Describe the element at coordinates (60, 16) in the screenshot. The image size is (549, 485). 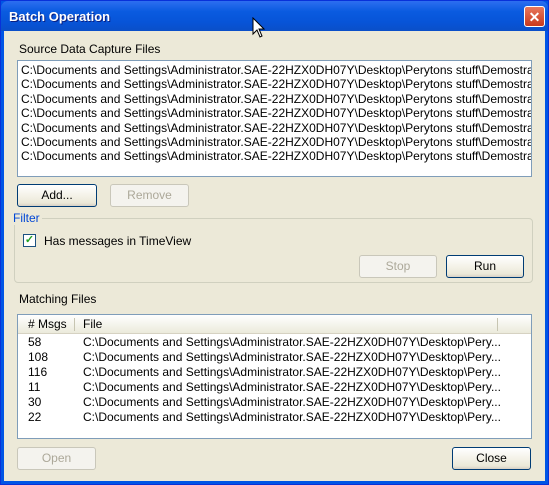
I see `window-title: Batch Operation` at that location.